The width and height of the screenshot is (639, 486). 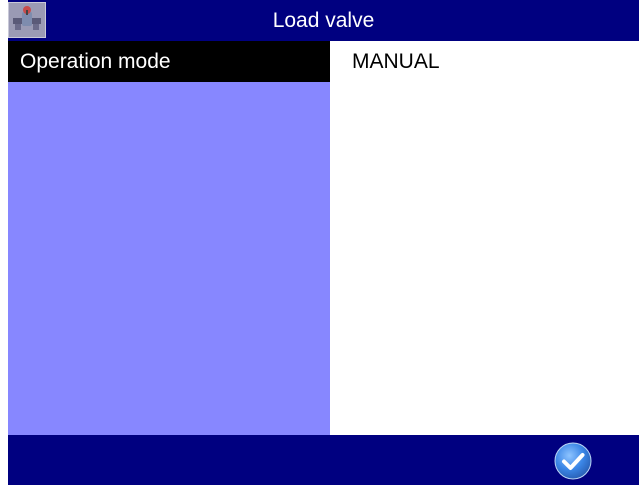 I want to click on parameter-row-operation-mode: Operation mode MANUAL, so click(x=323, y=61).